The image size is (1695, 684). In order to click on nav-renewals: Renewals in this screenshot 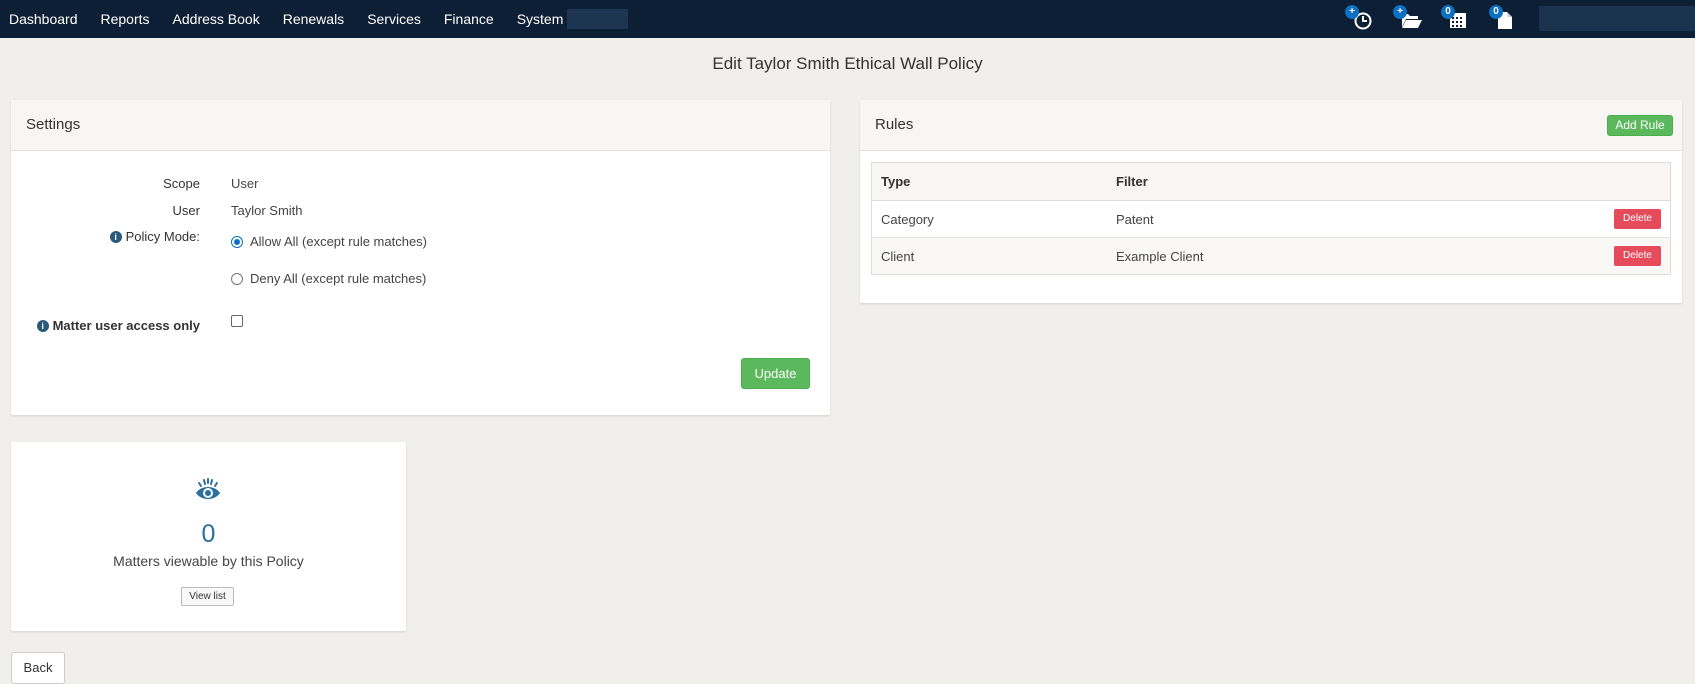, I will do `click(313, 19)`.